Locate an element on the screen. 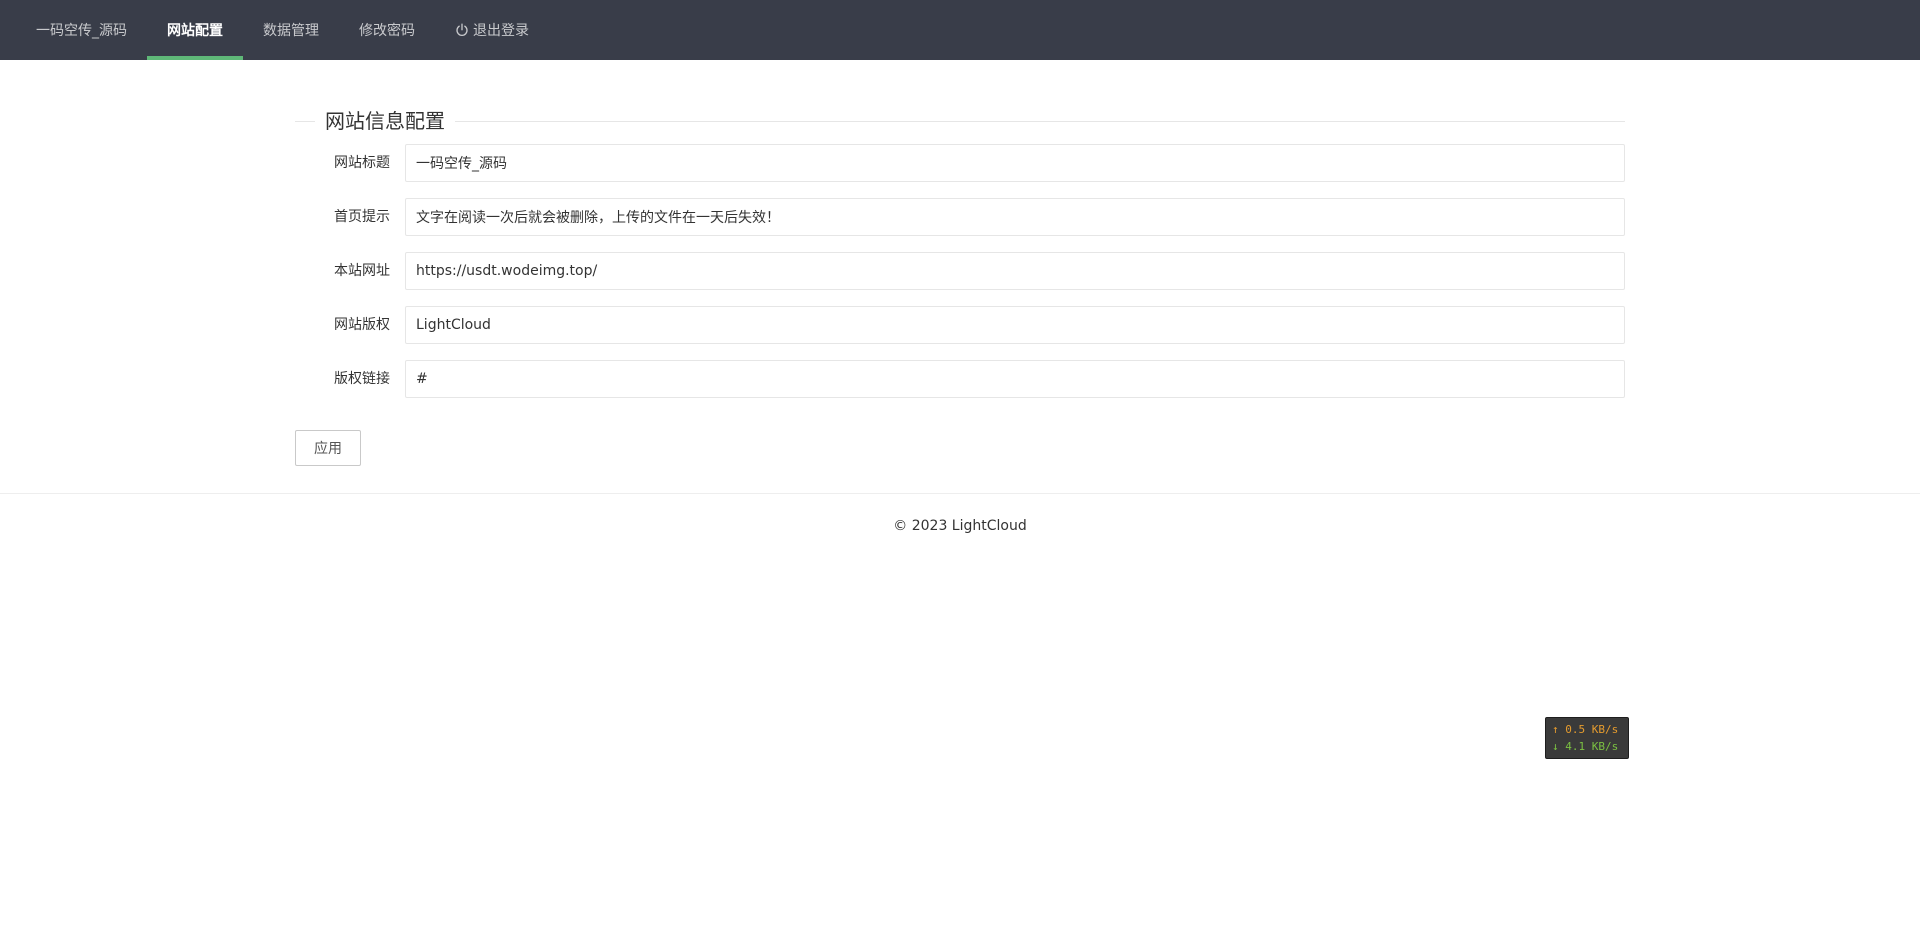 The image size is (1920, 933). top-nav-bar: 一码空传_源码 网站配置 数据管理 修改密码 退出登录 is located at coordinates (960, 30).